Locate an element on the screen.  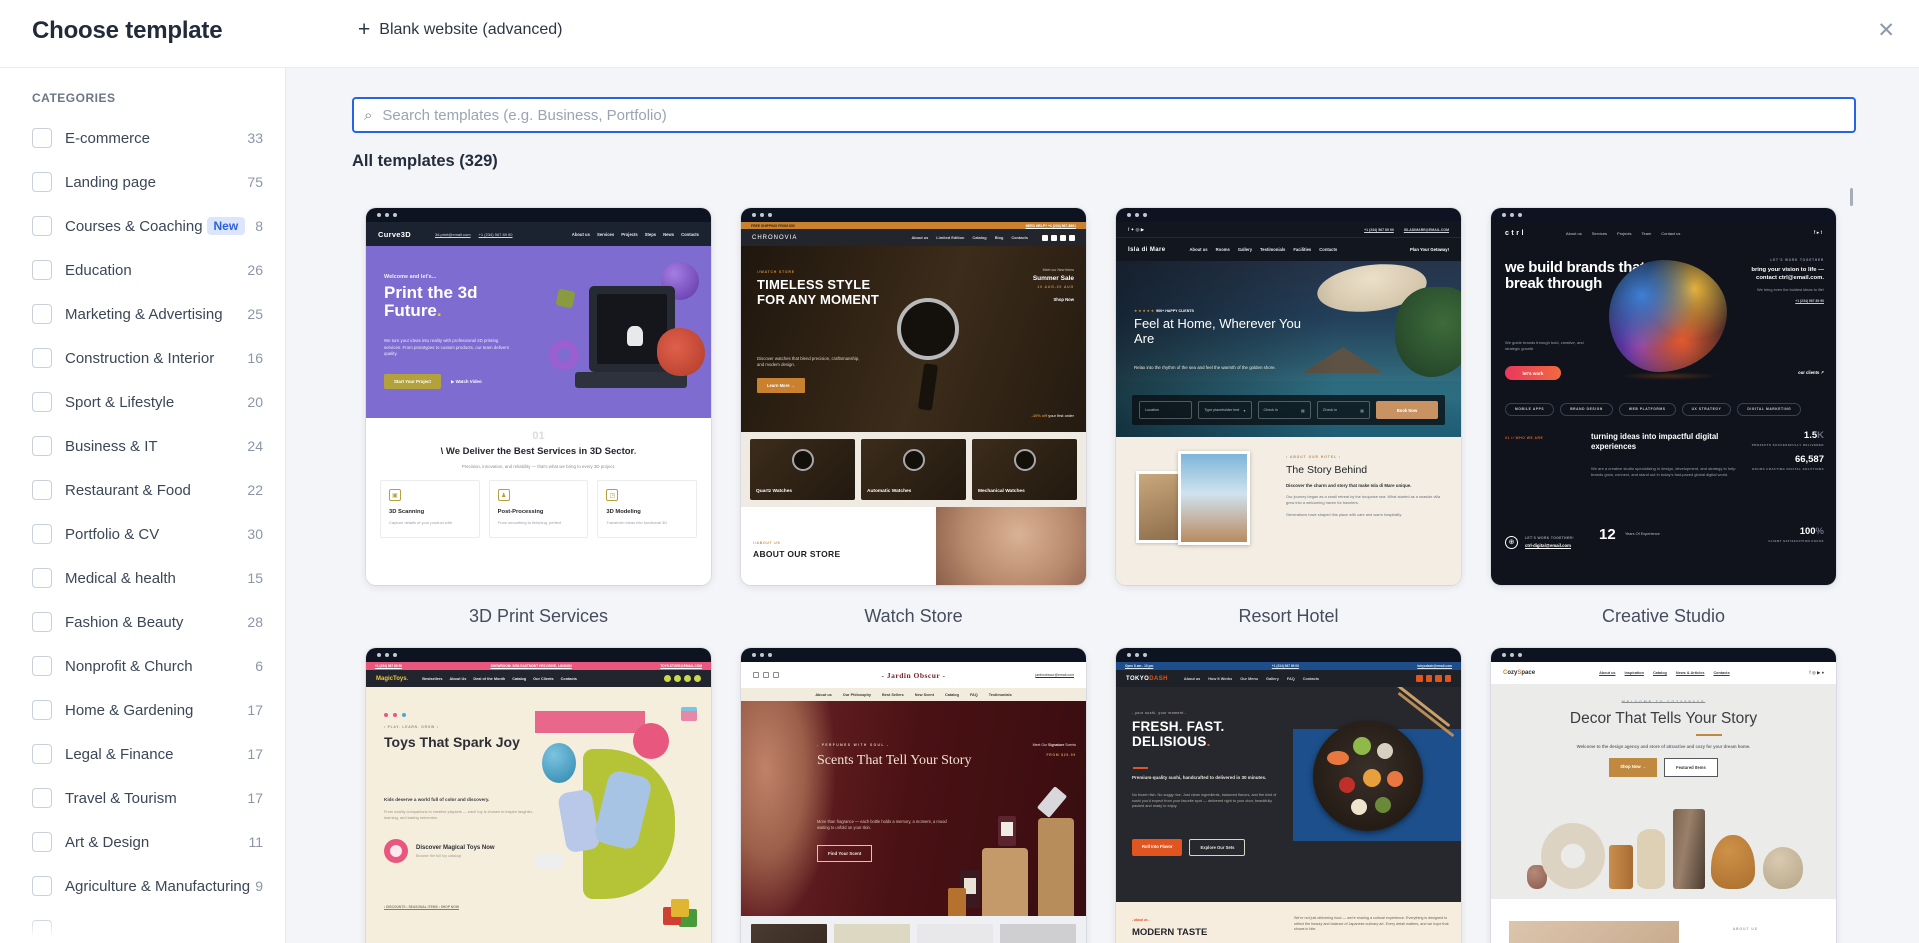
category-label: Home & Gardening is located at coordinates (129, 710).